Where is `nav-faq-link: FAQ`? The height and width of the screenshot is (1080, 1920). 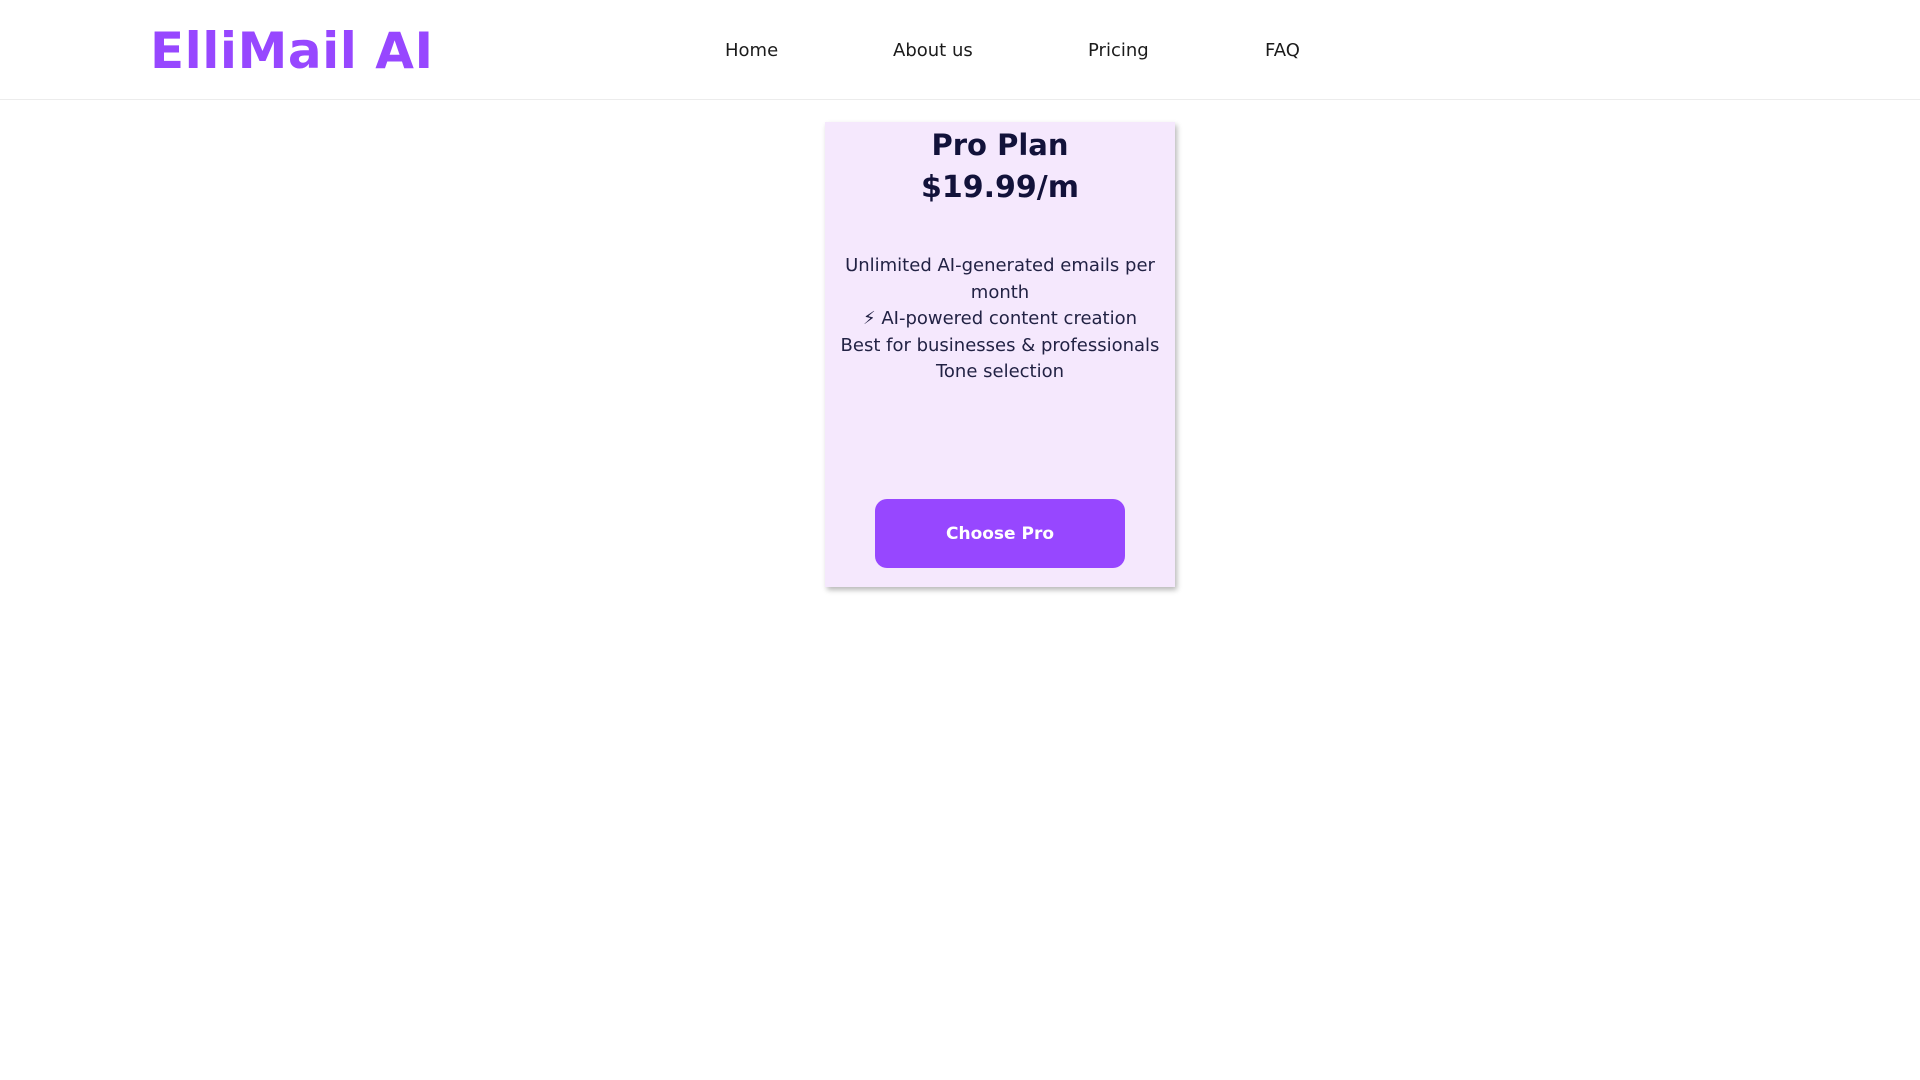
nav-faq-link: FAQ is located at coordinates (1282, 51).